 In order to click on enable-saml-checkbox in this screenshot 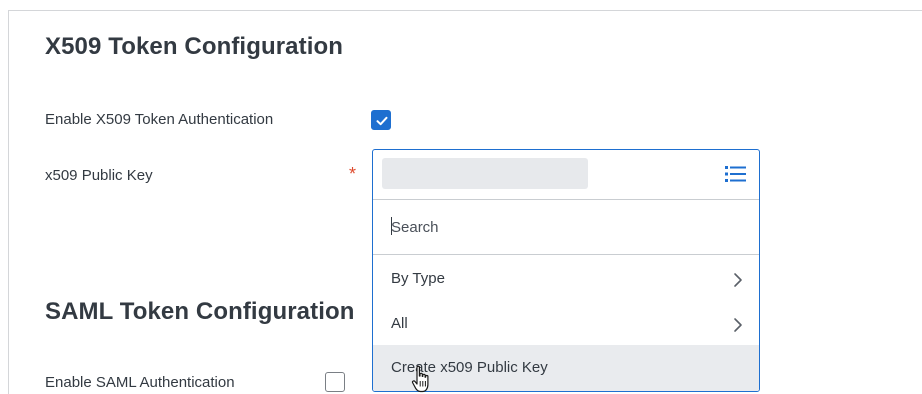, I will do `click(335, 382)`.